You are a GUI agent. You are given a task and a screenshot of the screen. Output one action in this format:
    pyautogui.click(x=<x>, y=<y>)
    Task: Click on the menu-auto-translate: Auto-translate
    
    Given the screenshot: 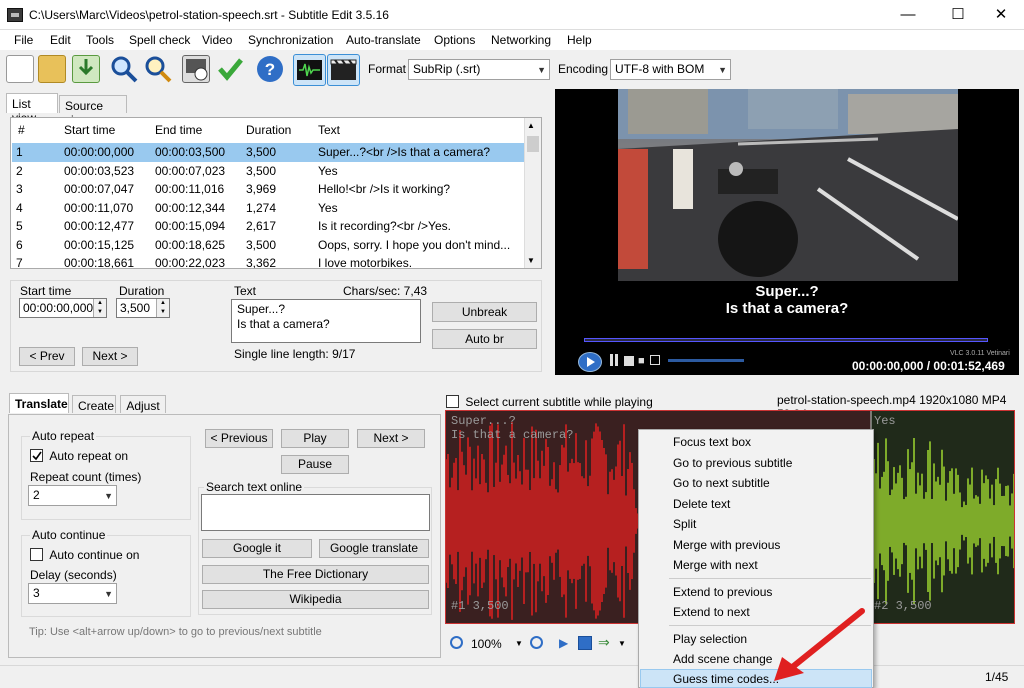 What is the action you would take?
    pyautogui.click(x=383, y=40)
    